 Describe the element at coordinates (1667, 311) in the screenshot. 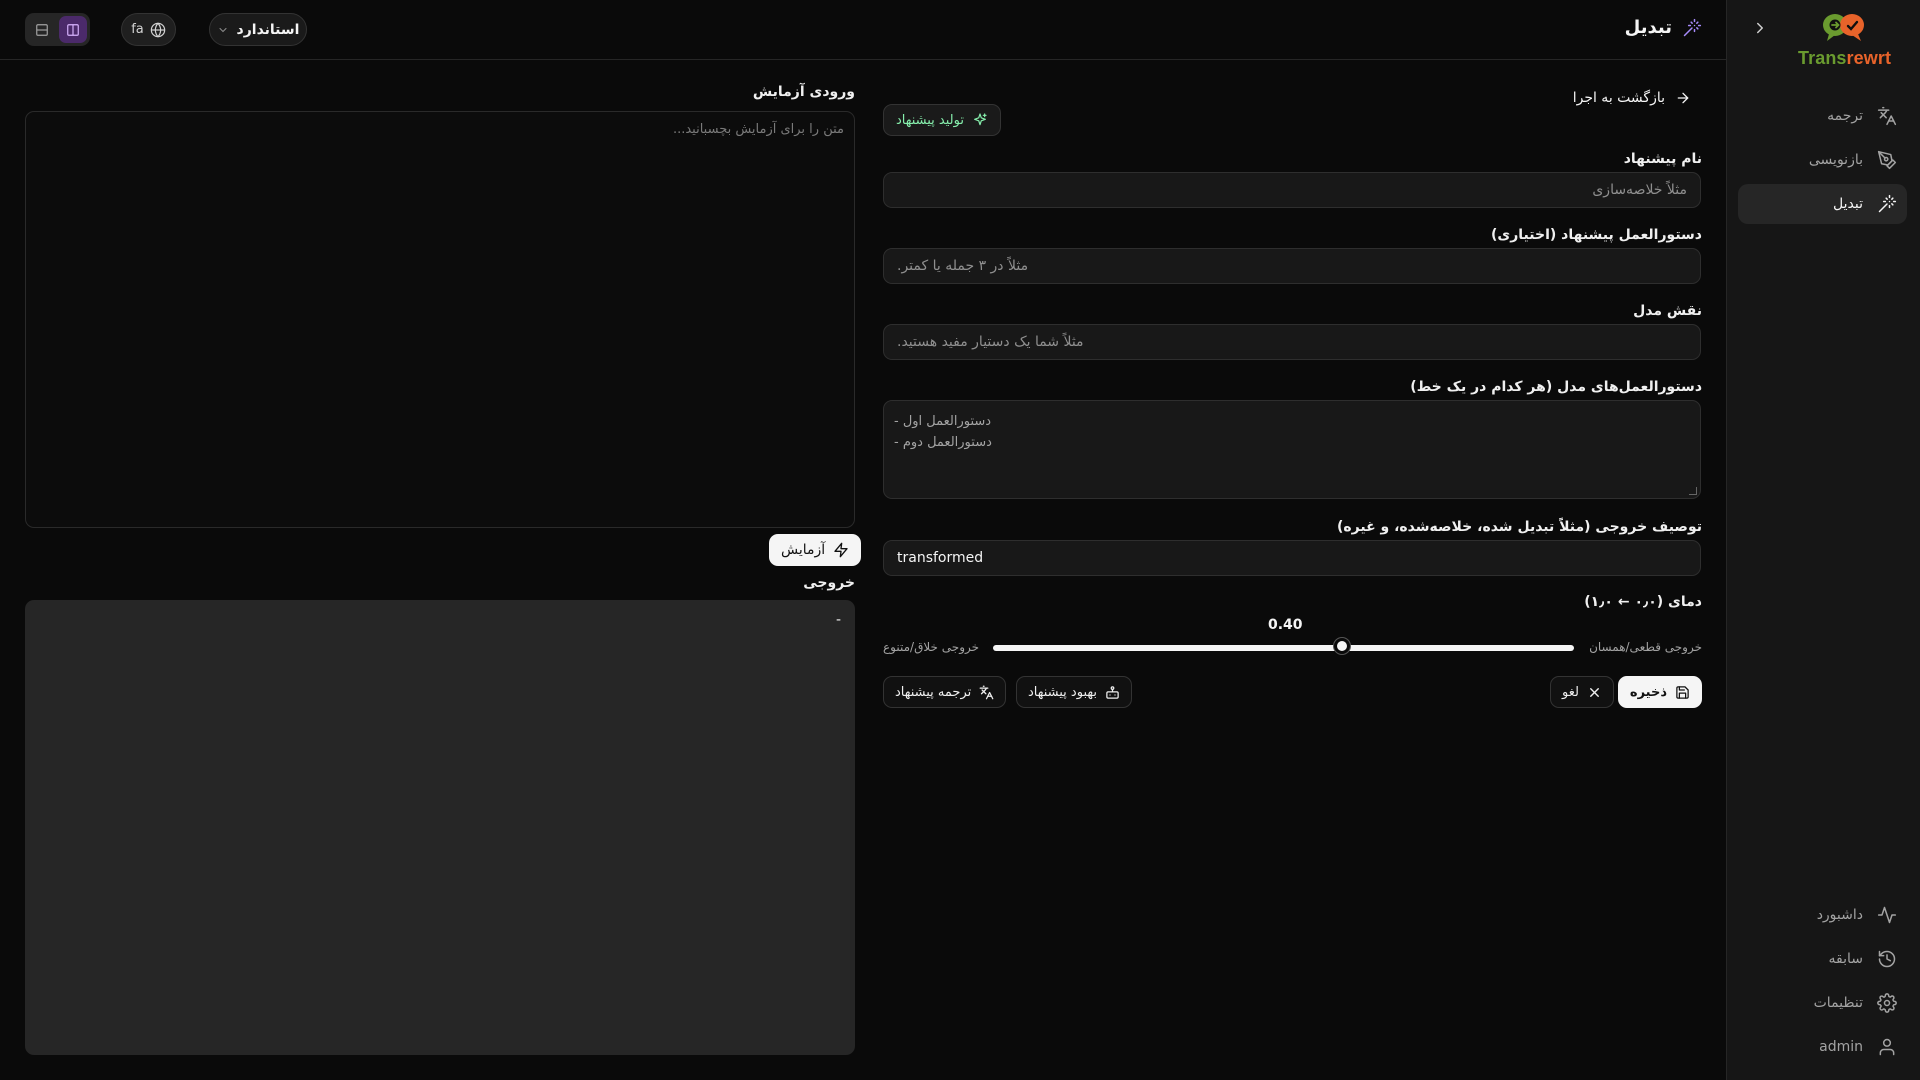

I see `model-role-label: نقش مدل` at that location.